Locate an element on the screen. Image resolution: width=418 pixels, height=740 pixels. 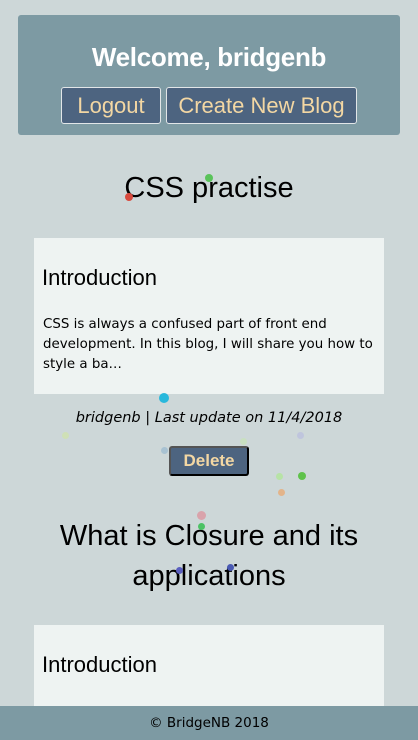
footer: © BridgeNB 2018 is located at coordinates (209, 723).